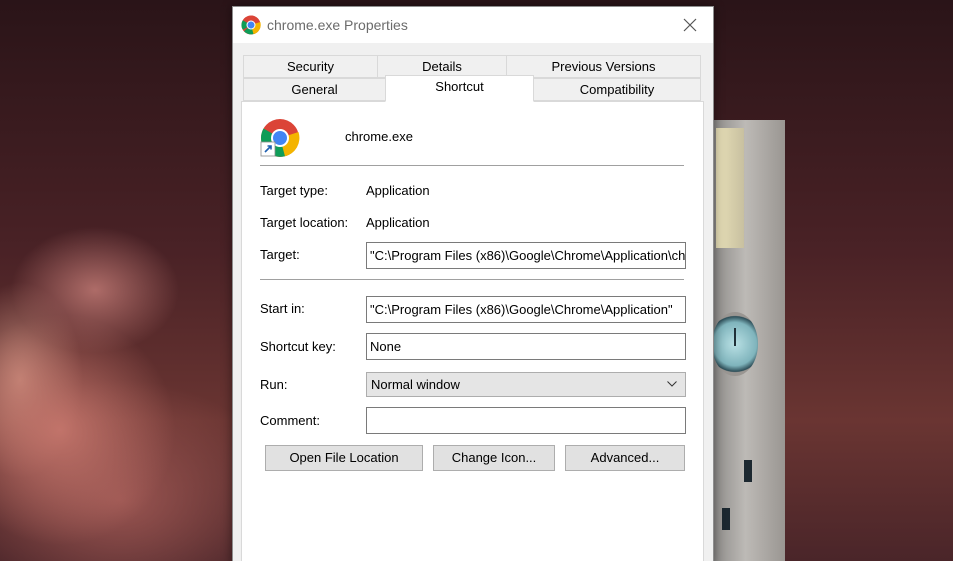  I want to click on tab-general: General, so click(314, 89).